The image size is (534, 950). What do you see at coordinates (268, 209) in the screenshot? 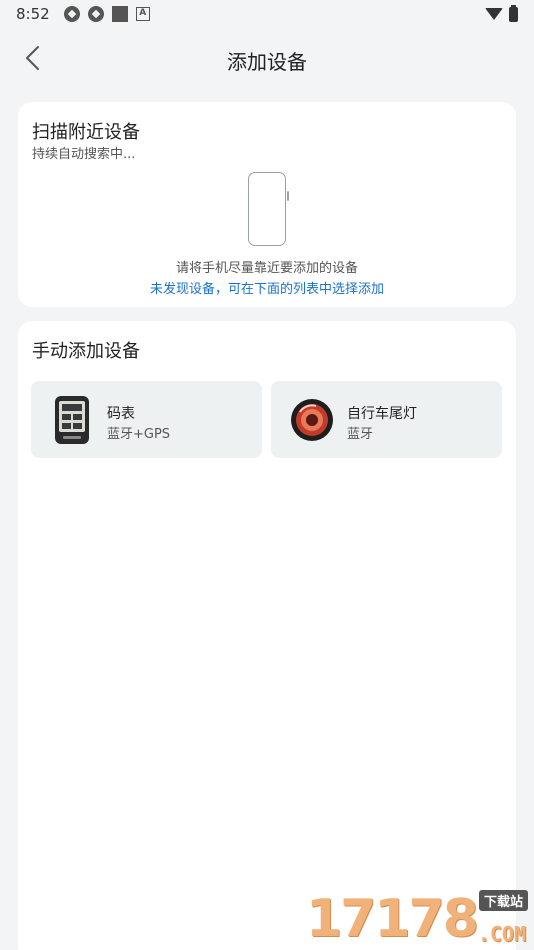
I see `phone-icon` at bounding box center [268, 209].